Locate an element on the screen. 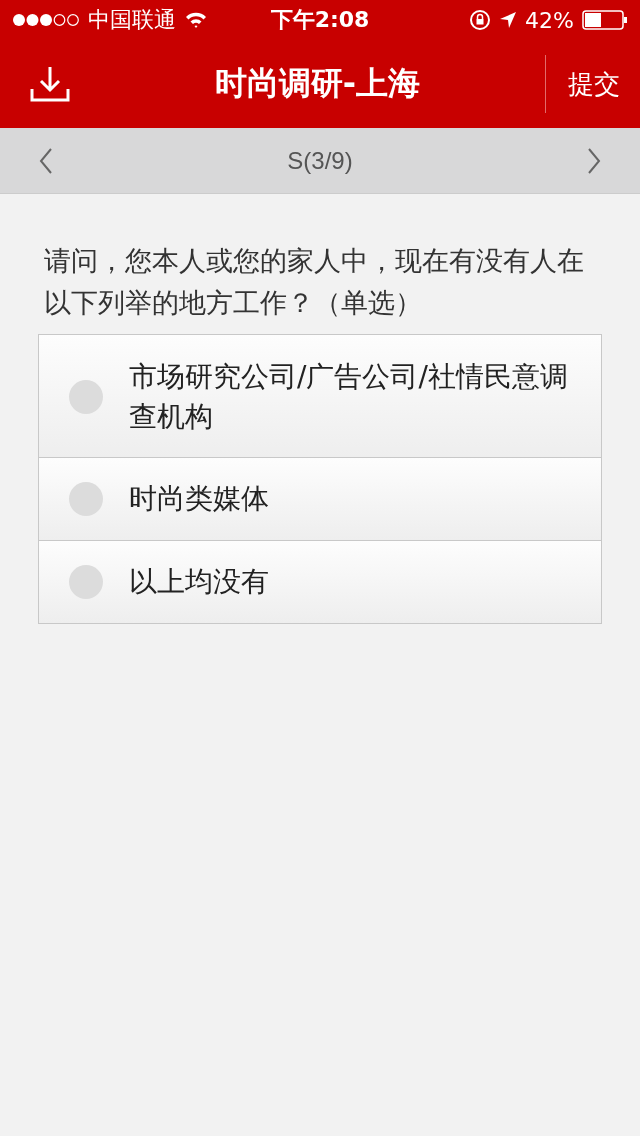 Image resolution: width=640 pixels, height=1136 pixels. answer-option: 以上均没有 is located at coordinates (320, 581).